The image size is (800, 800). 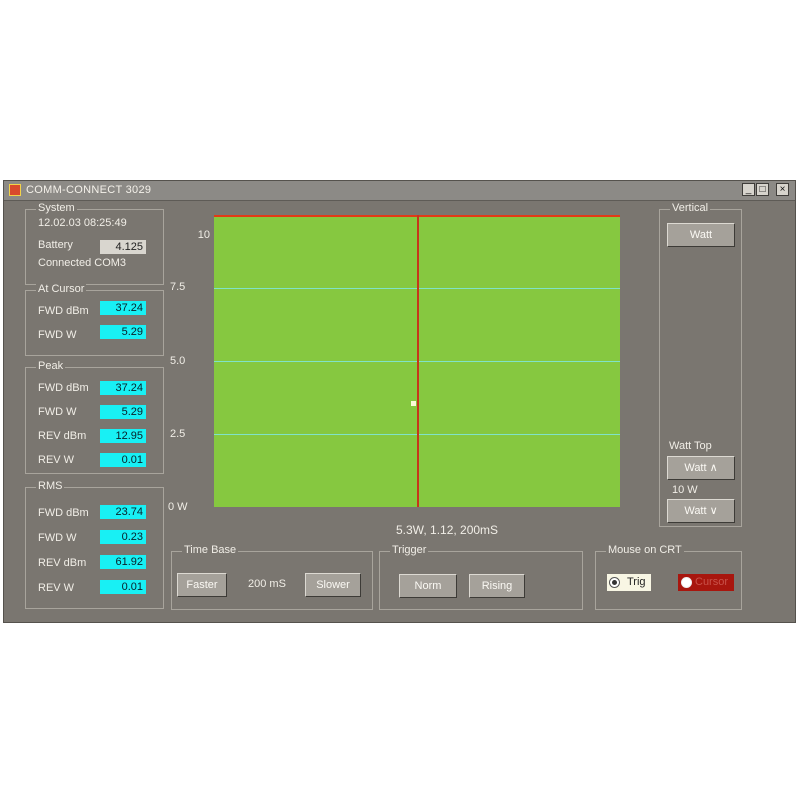 I want to click on plot-readout: 5.3W, 1.12, 200mS, so click(x=447, y=530).